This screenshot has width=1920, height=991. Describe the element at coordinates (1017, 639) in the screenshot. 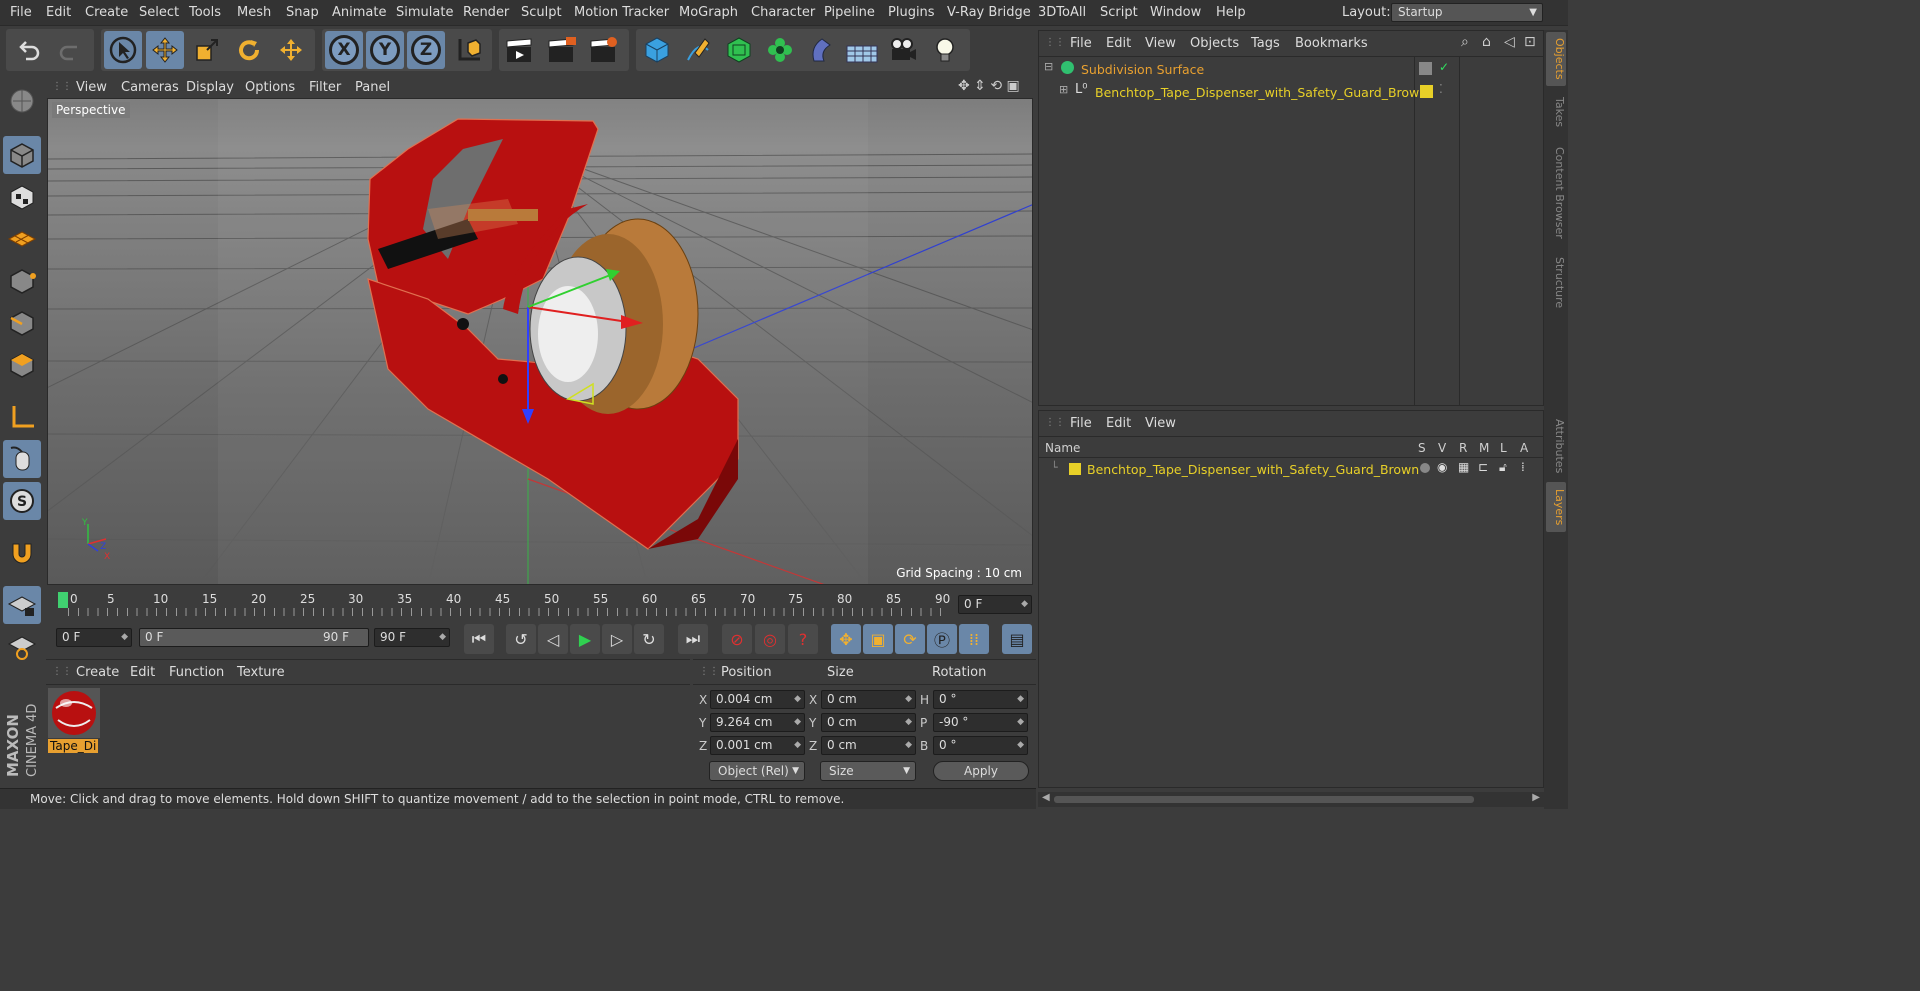

I see `scheme-settings-button: ▤` at that location.